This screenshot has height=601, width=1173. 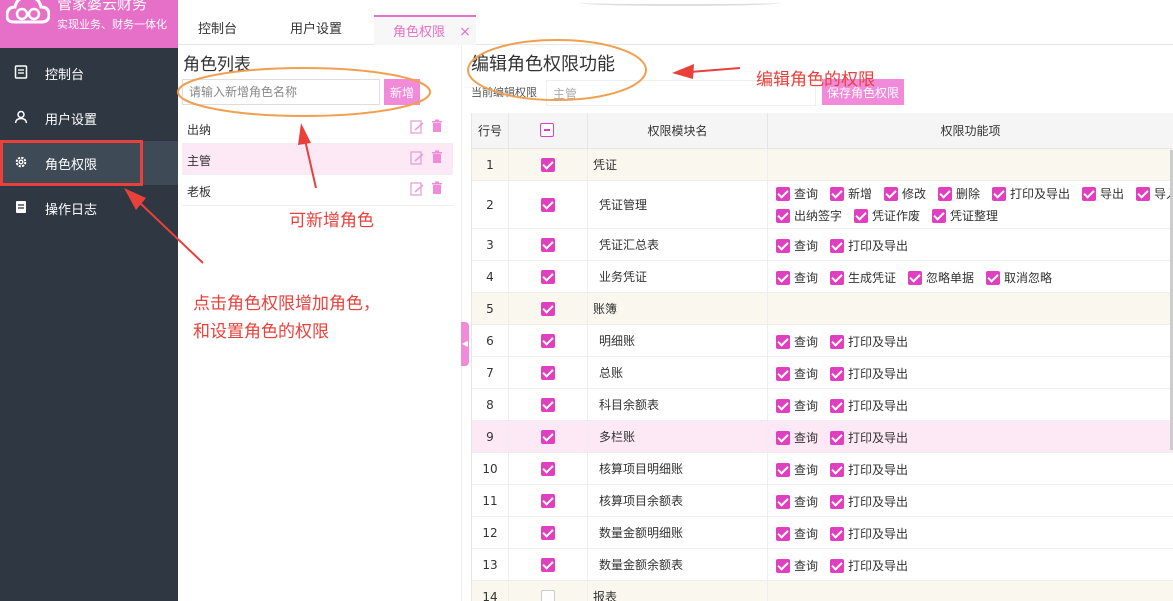 I want to click on sidebar-item-log: 操作日志, so click(x=89, y=208).